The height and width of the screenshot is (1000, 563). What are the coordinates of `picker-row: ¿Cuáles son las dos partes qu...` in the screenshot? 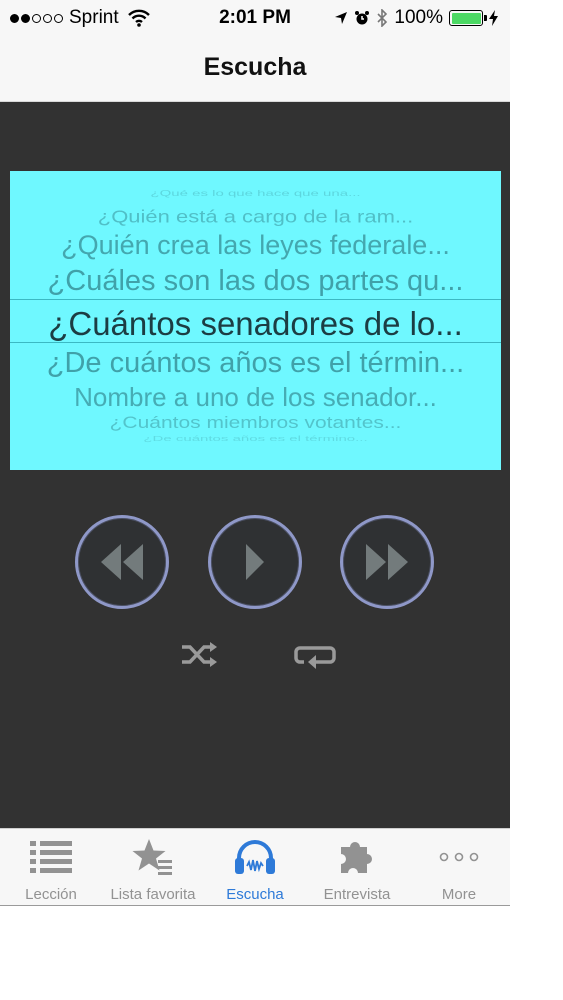 It's located at (255, 281).